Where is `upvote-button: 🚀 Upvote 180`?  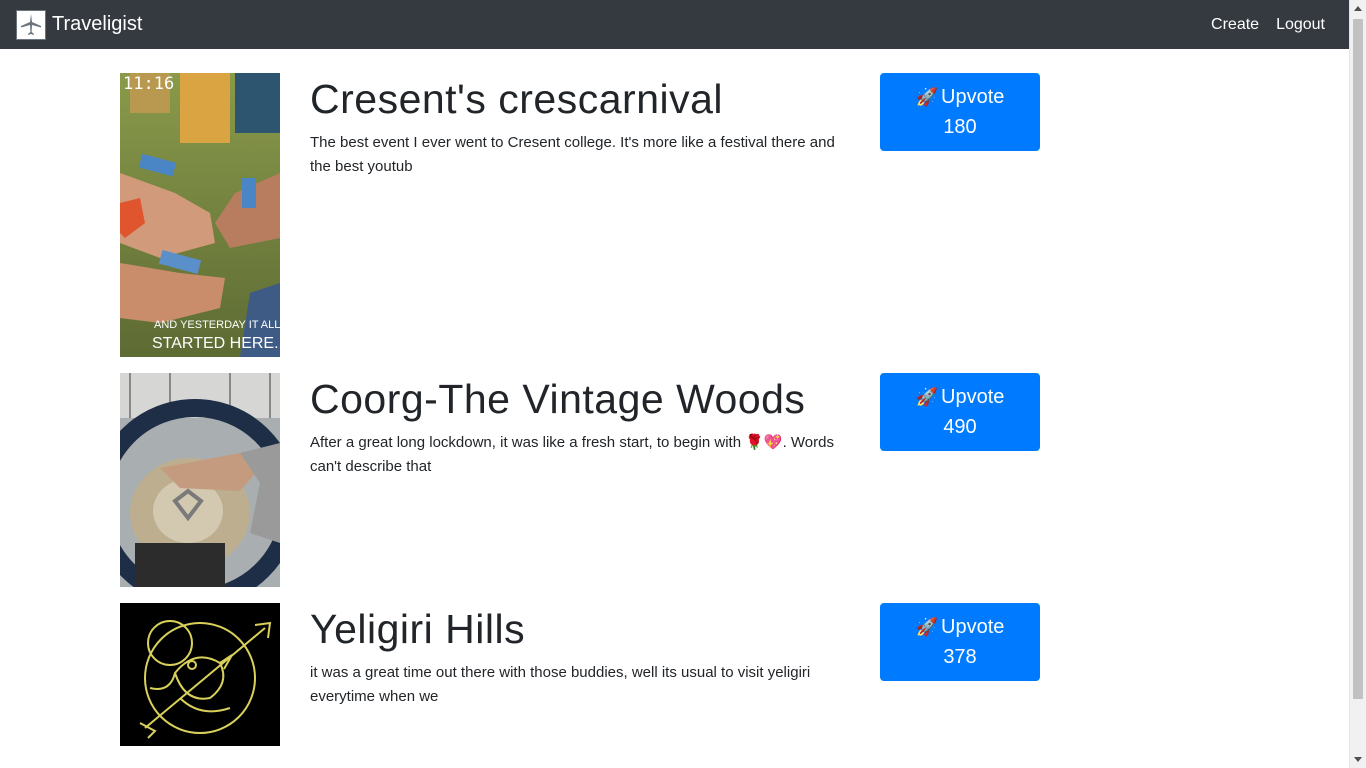
upvote-button: 🚀 Upvote 180 is located at coordinates (960, 112).